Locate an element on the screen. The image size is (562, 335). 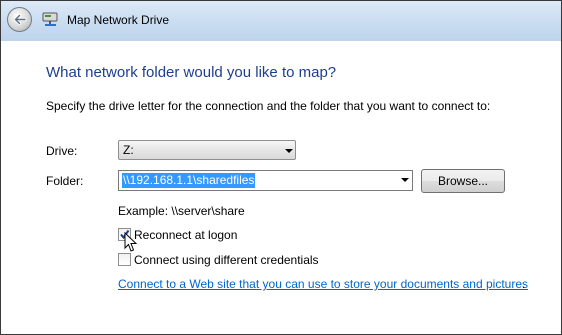
credentials-checkbox is located at coordinates (124, 259).